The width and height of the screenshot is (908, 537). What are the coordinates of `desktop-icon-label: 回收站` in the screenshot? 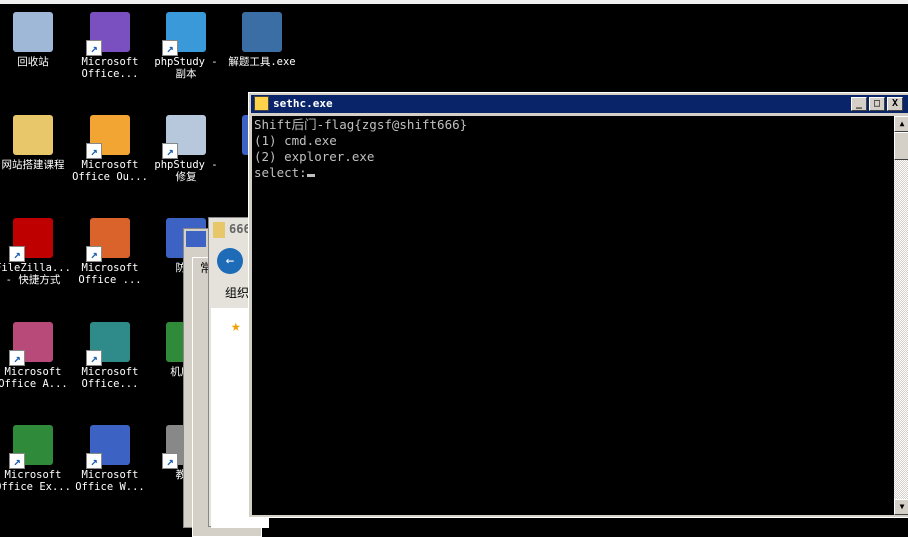 It's located at (33, 62).